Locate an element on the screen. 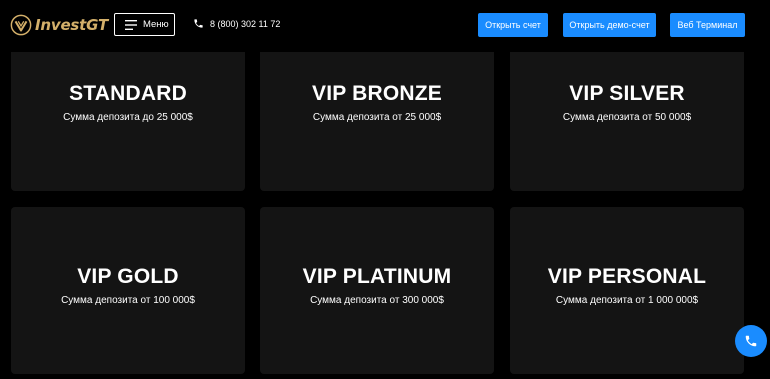  account-card-subtitle: Сумма депозита от 25 000$ is located at coordinates (377, 117).